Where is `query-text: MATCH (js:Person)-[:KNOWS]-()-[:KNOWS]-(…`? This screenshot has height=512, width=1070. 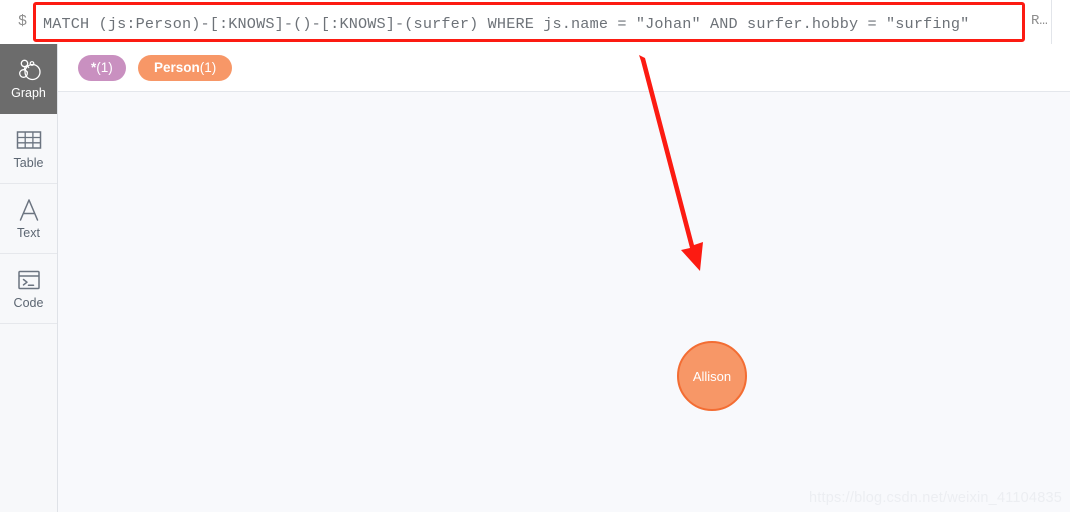
query-text: MATCH (js:Person)-[:KNOWS]-()-[:KNOWS]-(… is located at coordinates (506, 24).